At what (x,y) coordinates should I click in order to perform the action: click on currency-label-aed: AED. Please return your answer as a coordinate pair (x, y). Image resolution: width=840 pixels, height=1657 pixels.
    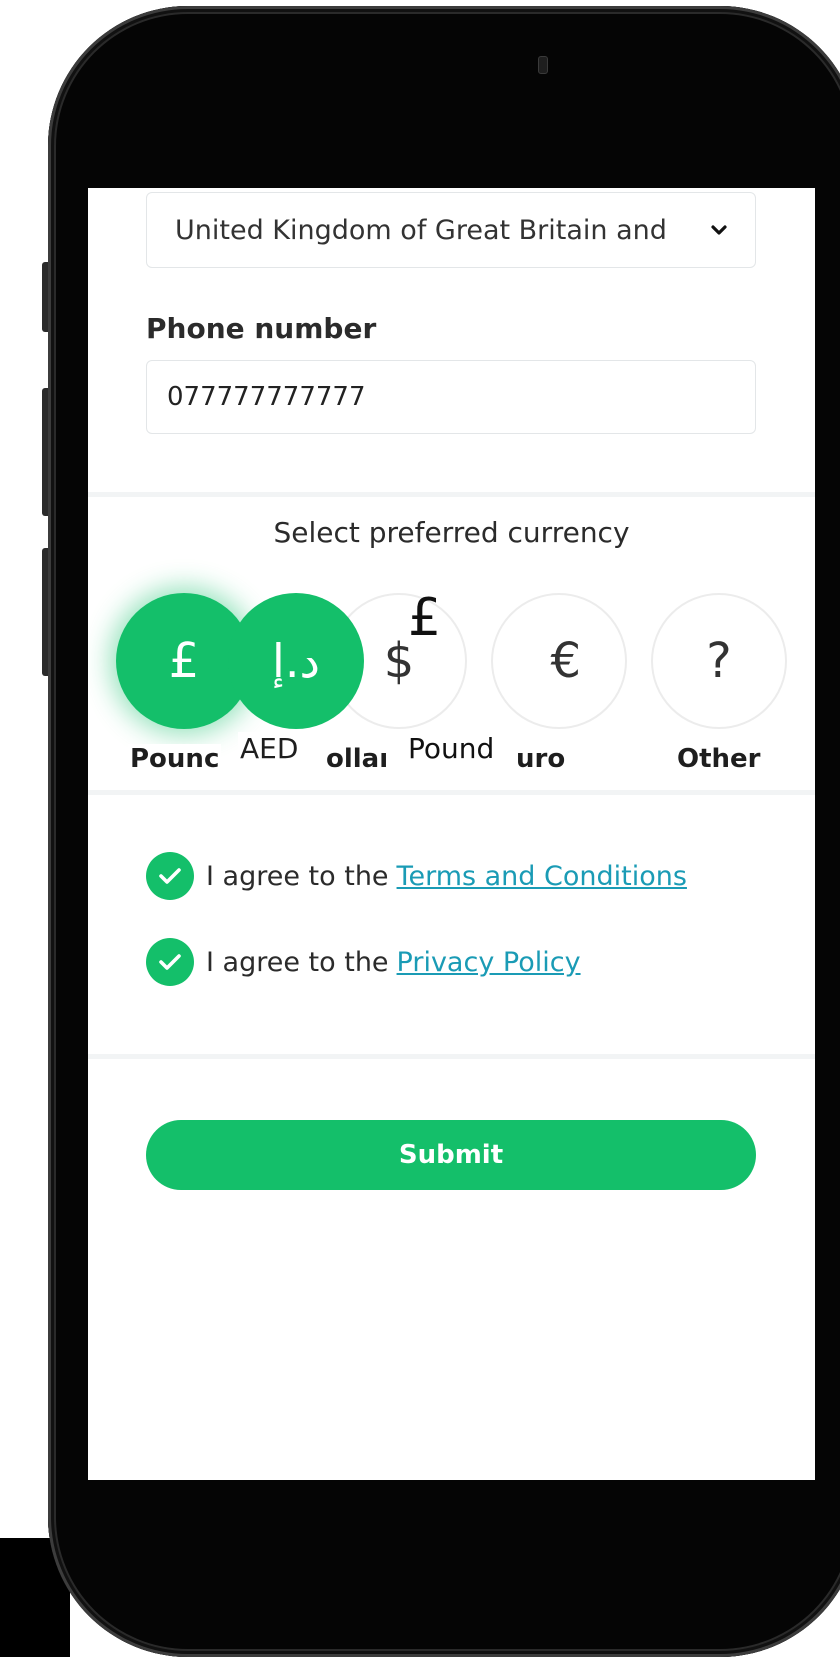
    Looking at the image, I should click on (269, 748).